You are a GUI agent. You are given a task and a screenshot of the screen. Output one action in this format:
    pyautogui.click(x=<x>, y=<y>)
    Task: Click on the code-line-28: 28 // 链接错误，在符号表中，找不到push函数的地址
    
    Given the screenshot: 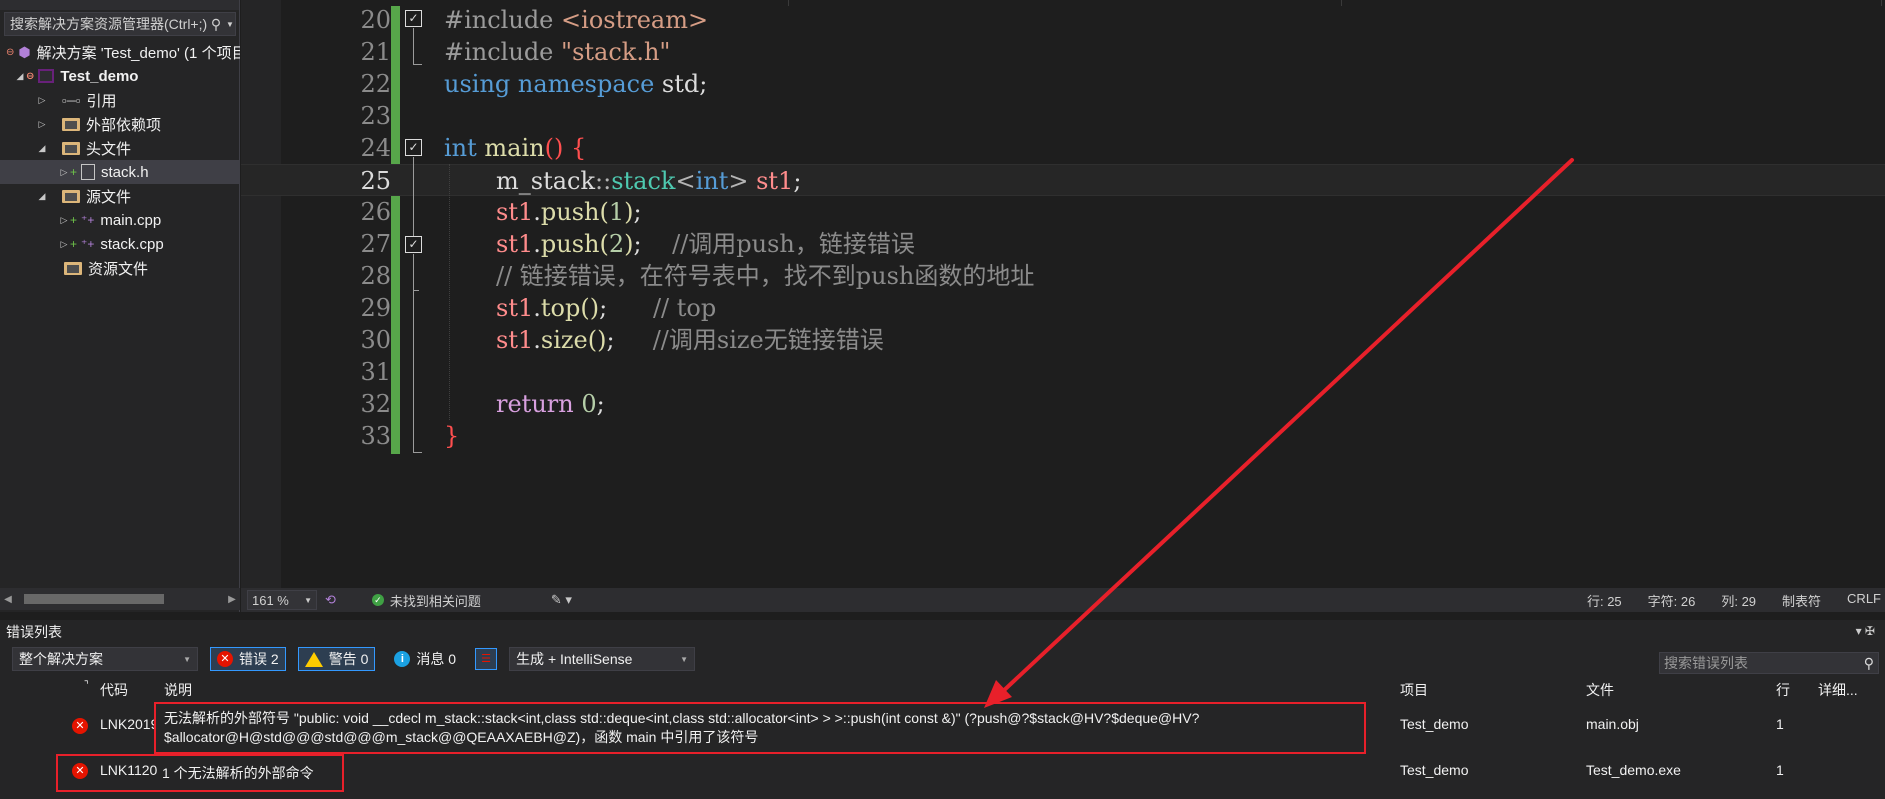 What is the action you would take?
    pyautogui.click(x=1063, y=276)
    